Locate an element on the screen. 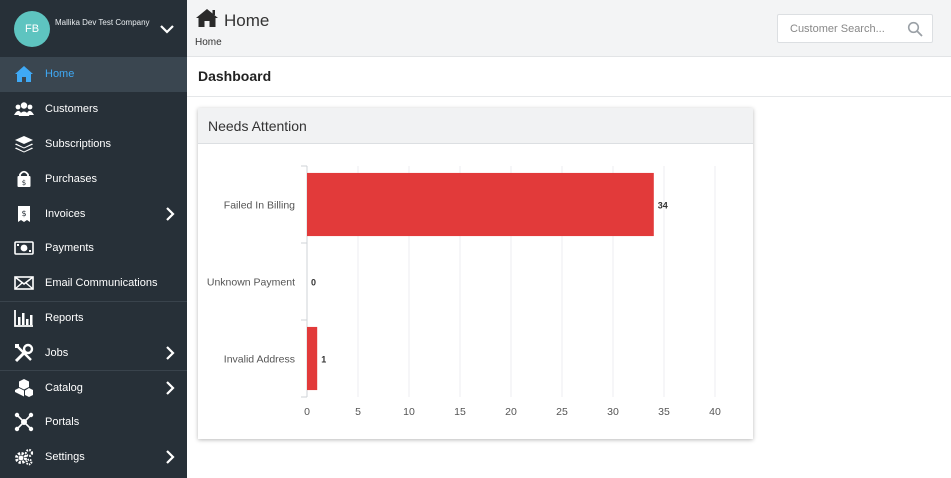  x-tick-label: 10 is located at coordinates (409, 412).